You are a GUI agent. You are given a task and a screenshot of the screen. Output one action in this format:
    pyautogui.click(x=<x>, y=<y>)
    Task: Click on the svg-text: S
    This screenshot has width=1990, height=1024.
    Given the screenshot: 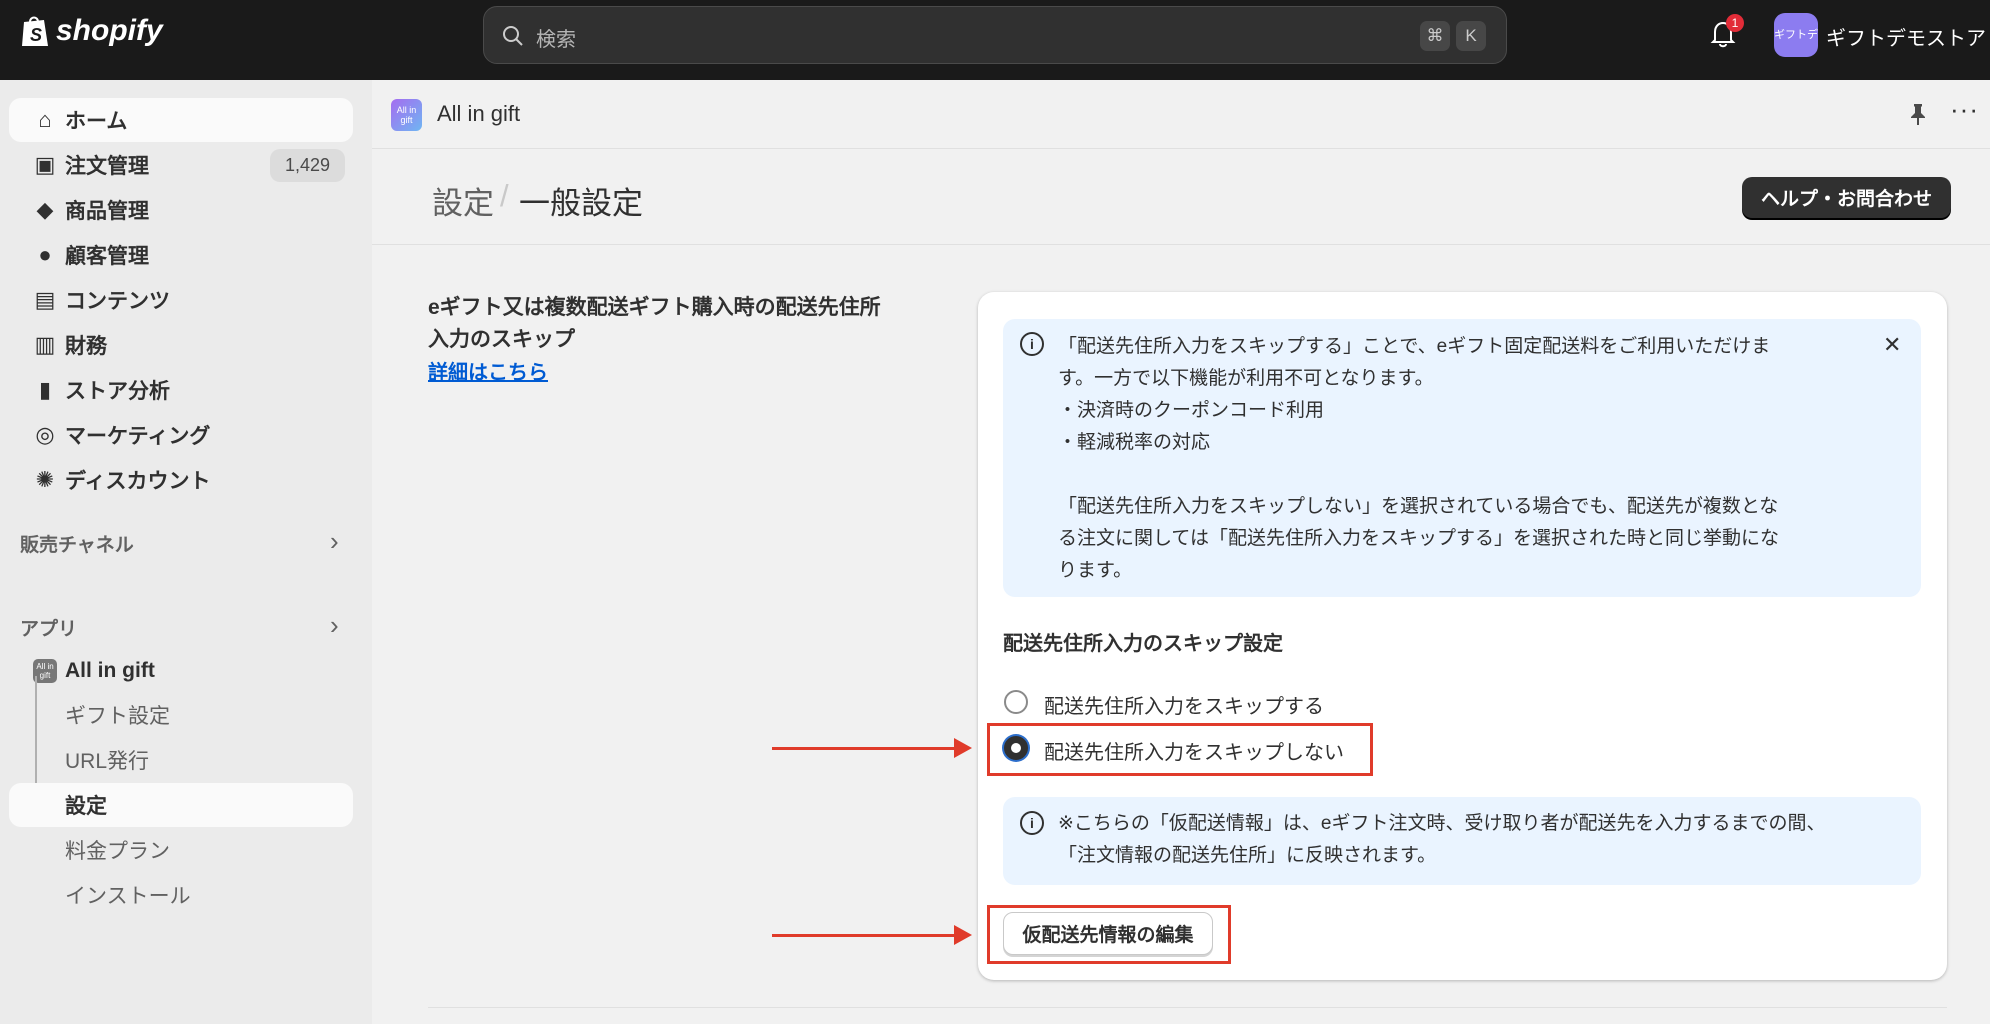 What is the action you would take?
    pyautogui.click(x=36, y=35)
    